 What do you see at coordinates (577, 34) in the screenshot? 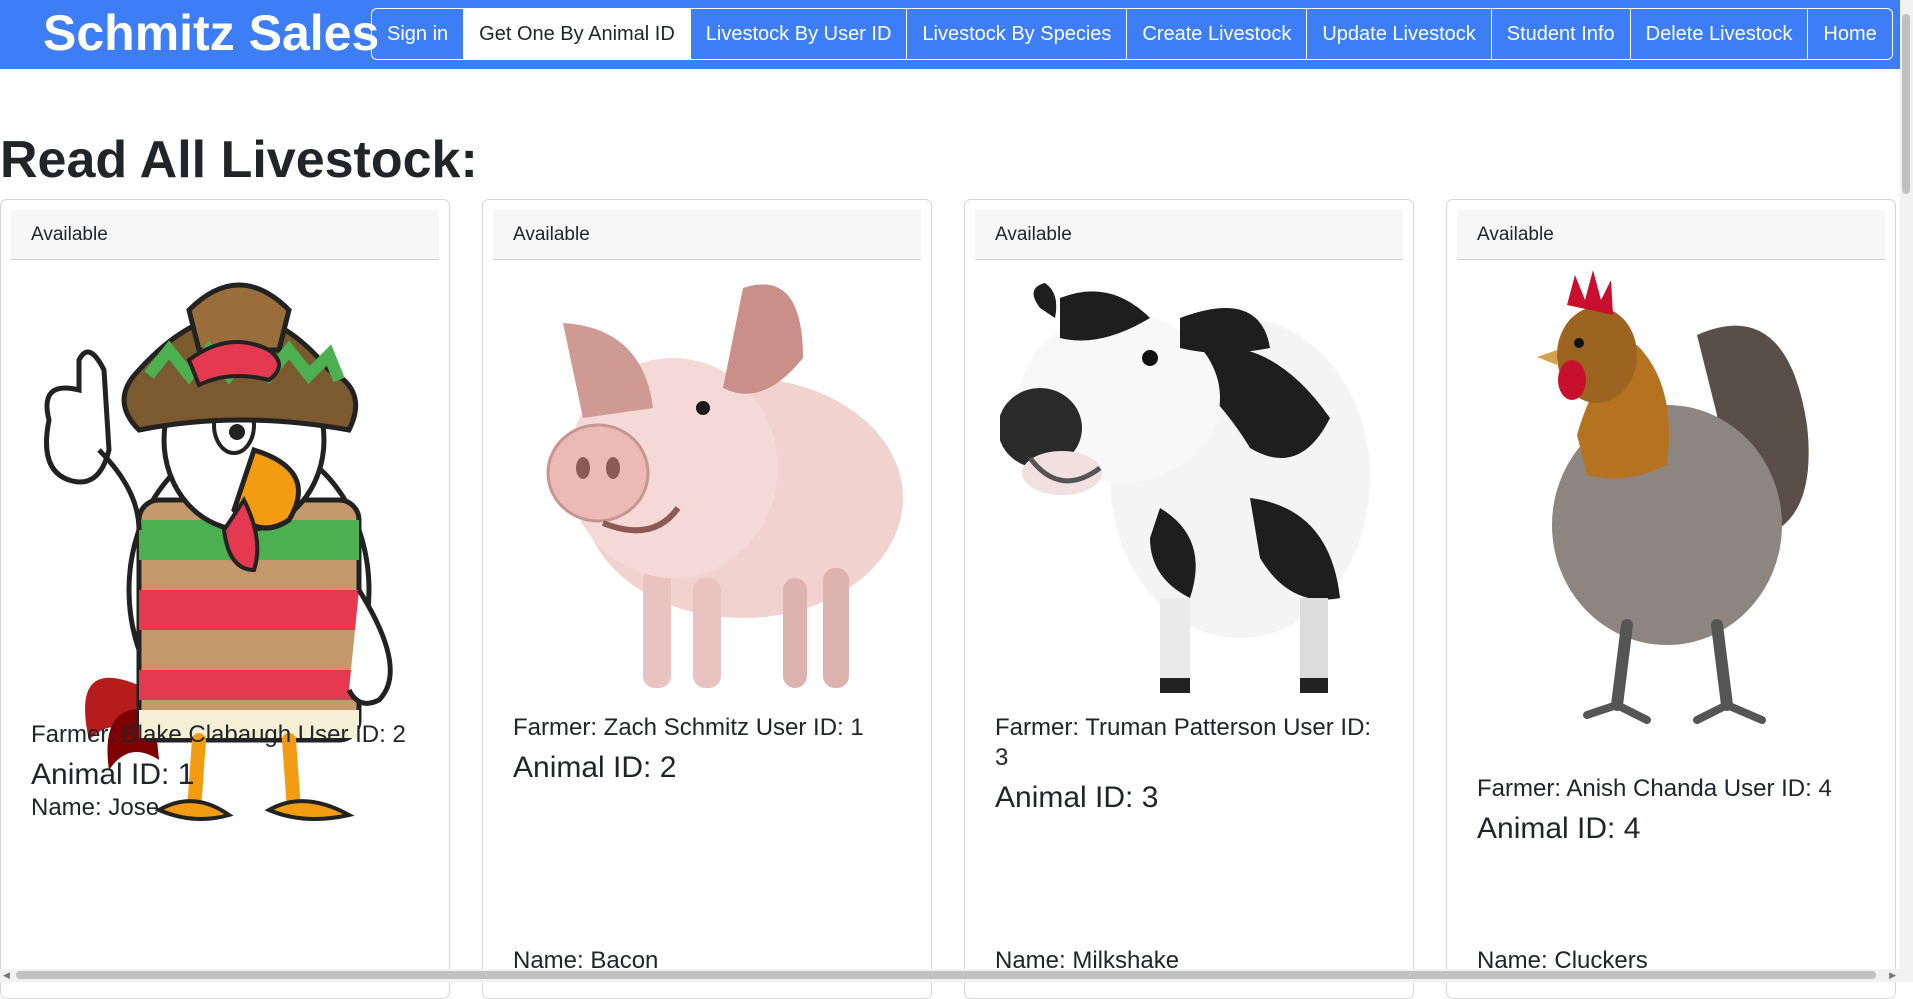
I see `get-one-by-animal-id-button: Get One By Animal ID` at bounding box center [577, 34].